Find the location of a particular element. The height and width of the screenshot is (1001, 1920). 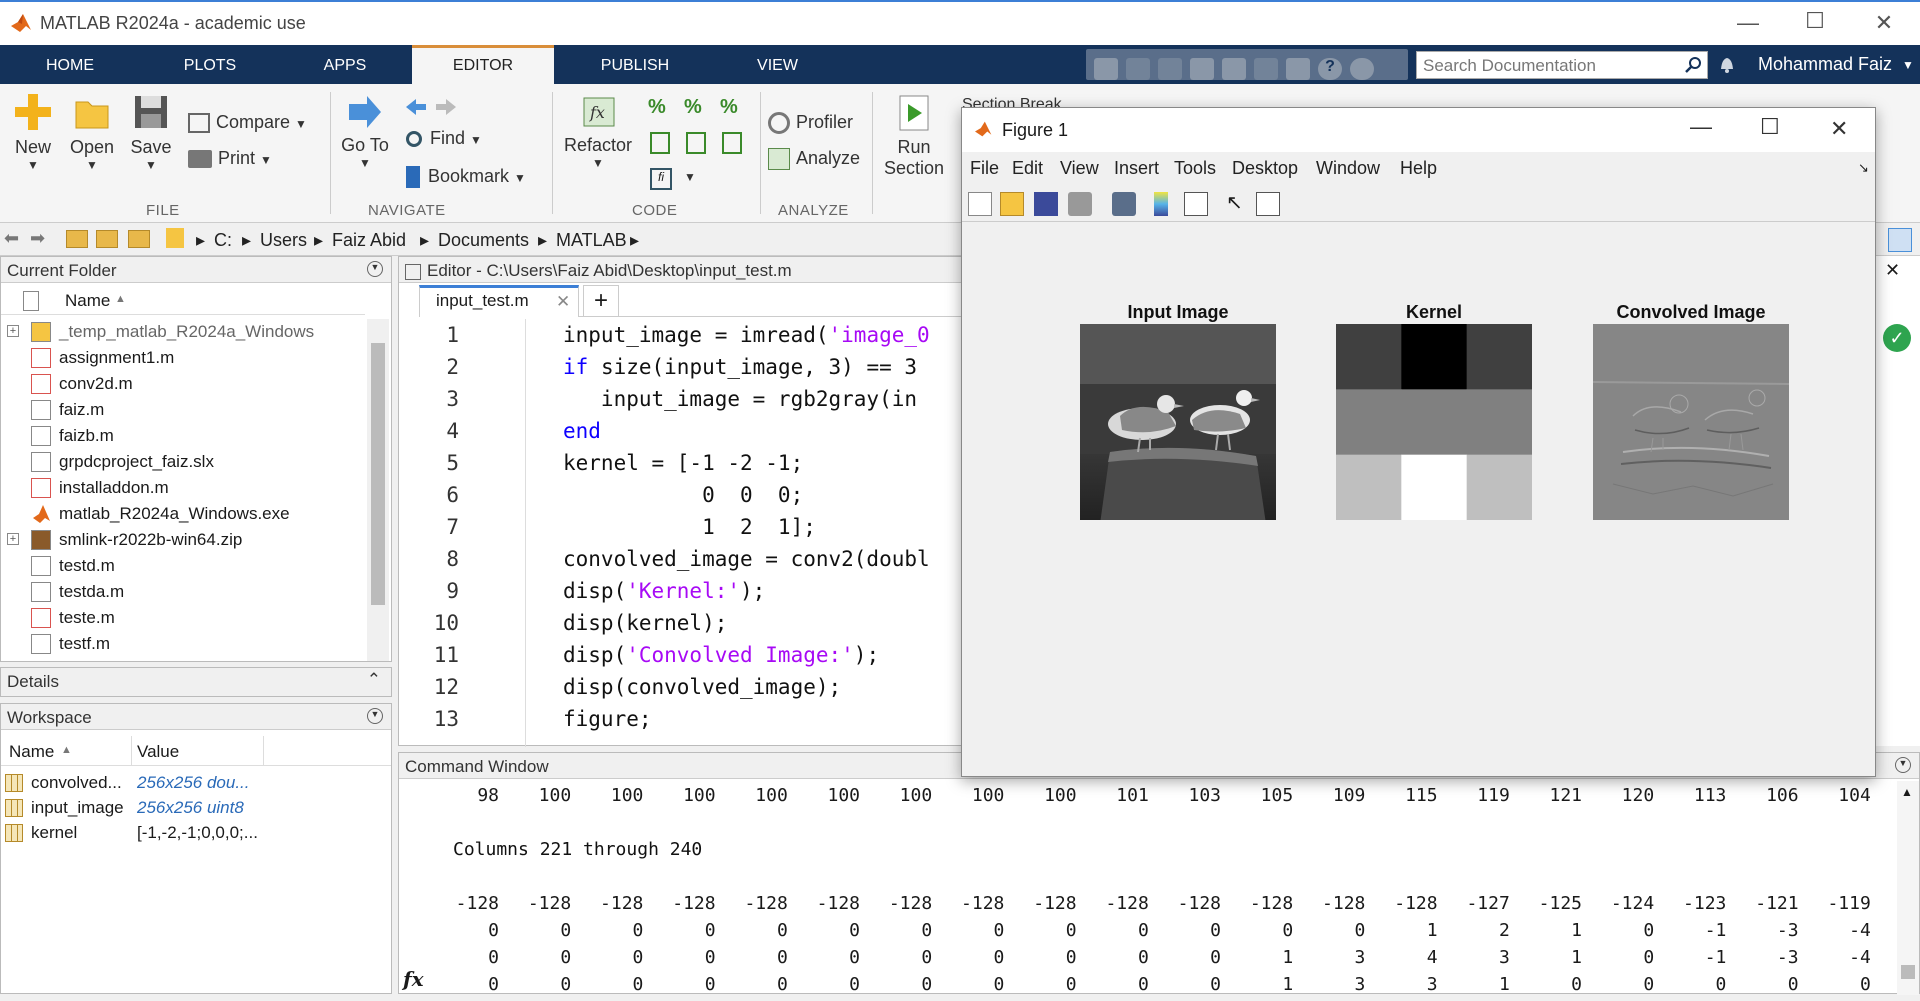

figure-menu-edit: Edit is located at coordinates (1027, 168).